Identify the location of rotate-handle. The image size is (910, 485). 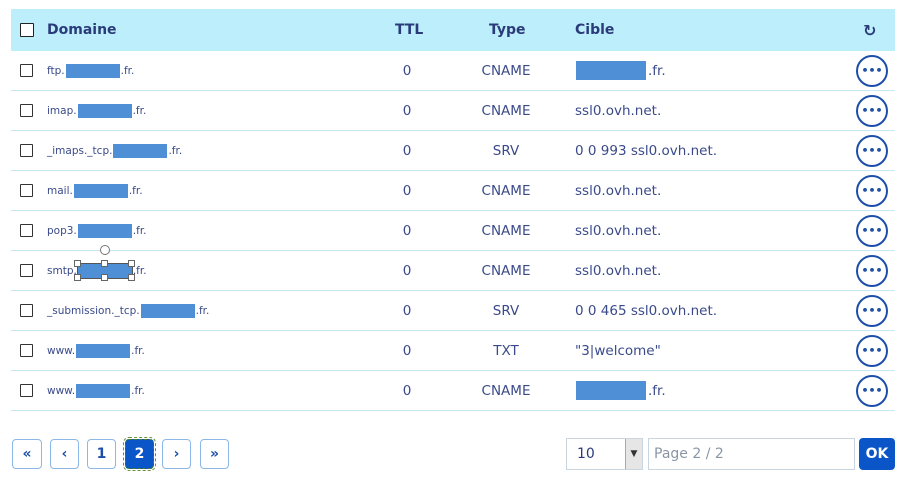
(105, 250).